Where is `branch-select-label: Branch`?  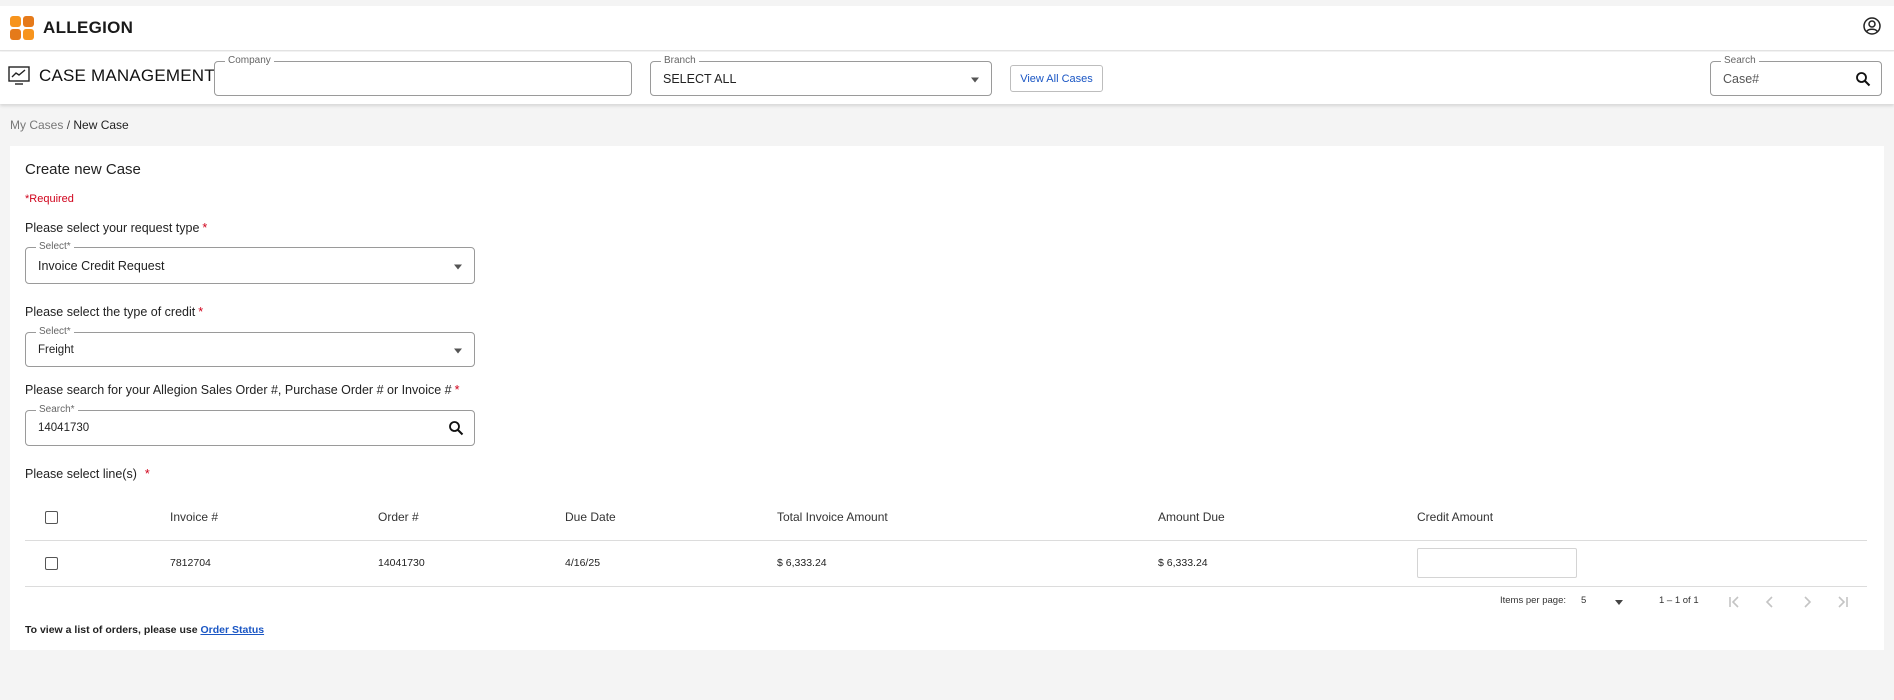
branch-select-label: Branch is located at coordinates (680, 61).